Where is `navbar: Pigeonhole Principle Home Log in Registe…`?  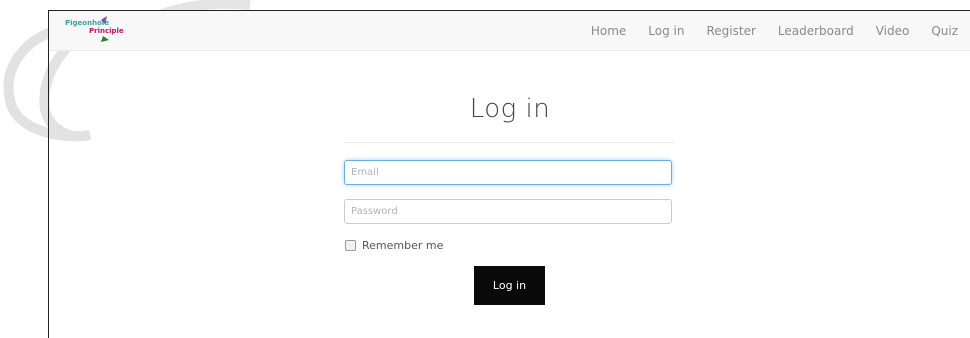
navbar: Pigeonhole Principle Home Log in Registe… is located at coordinates (509, 31).